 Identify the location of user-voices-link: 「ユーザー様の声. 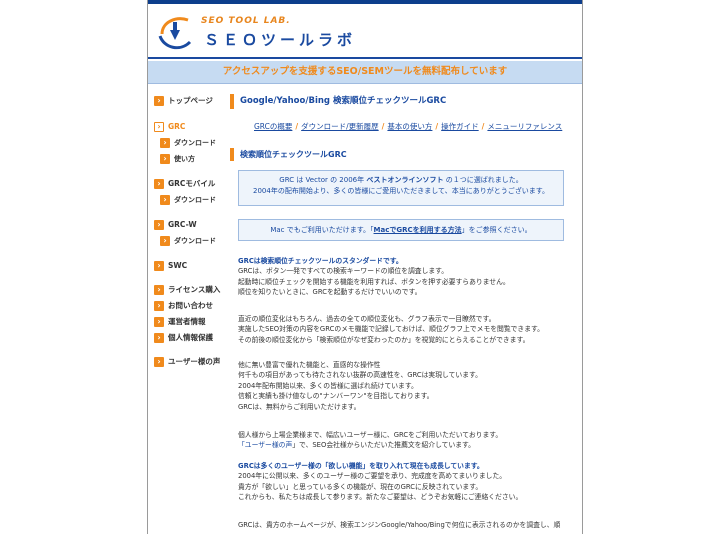
(265, 445).